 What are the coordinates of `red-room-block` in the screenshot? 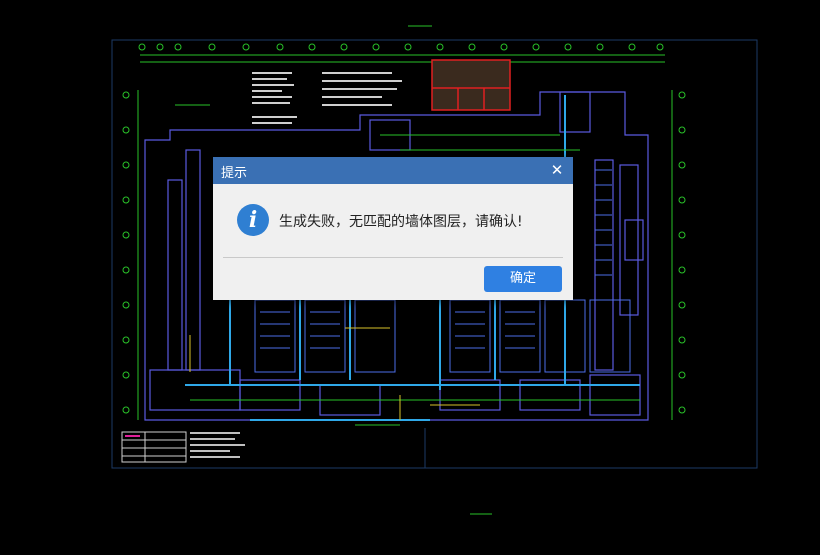 It's located at (471, 85).